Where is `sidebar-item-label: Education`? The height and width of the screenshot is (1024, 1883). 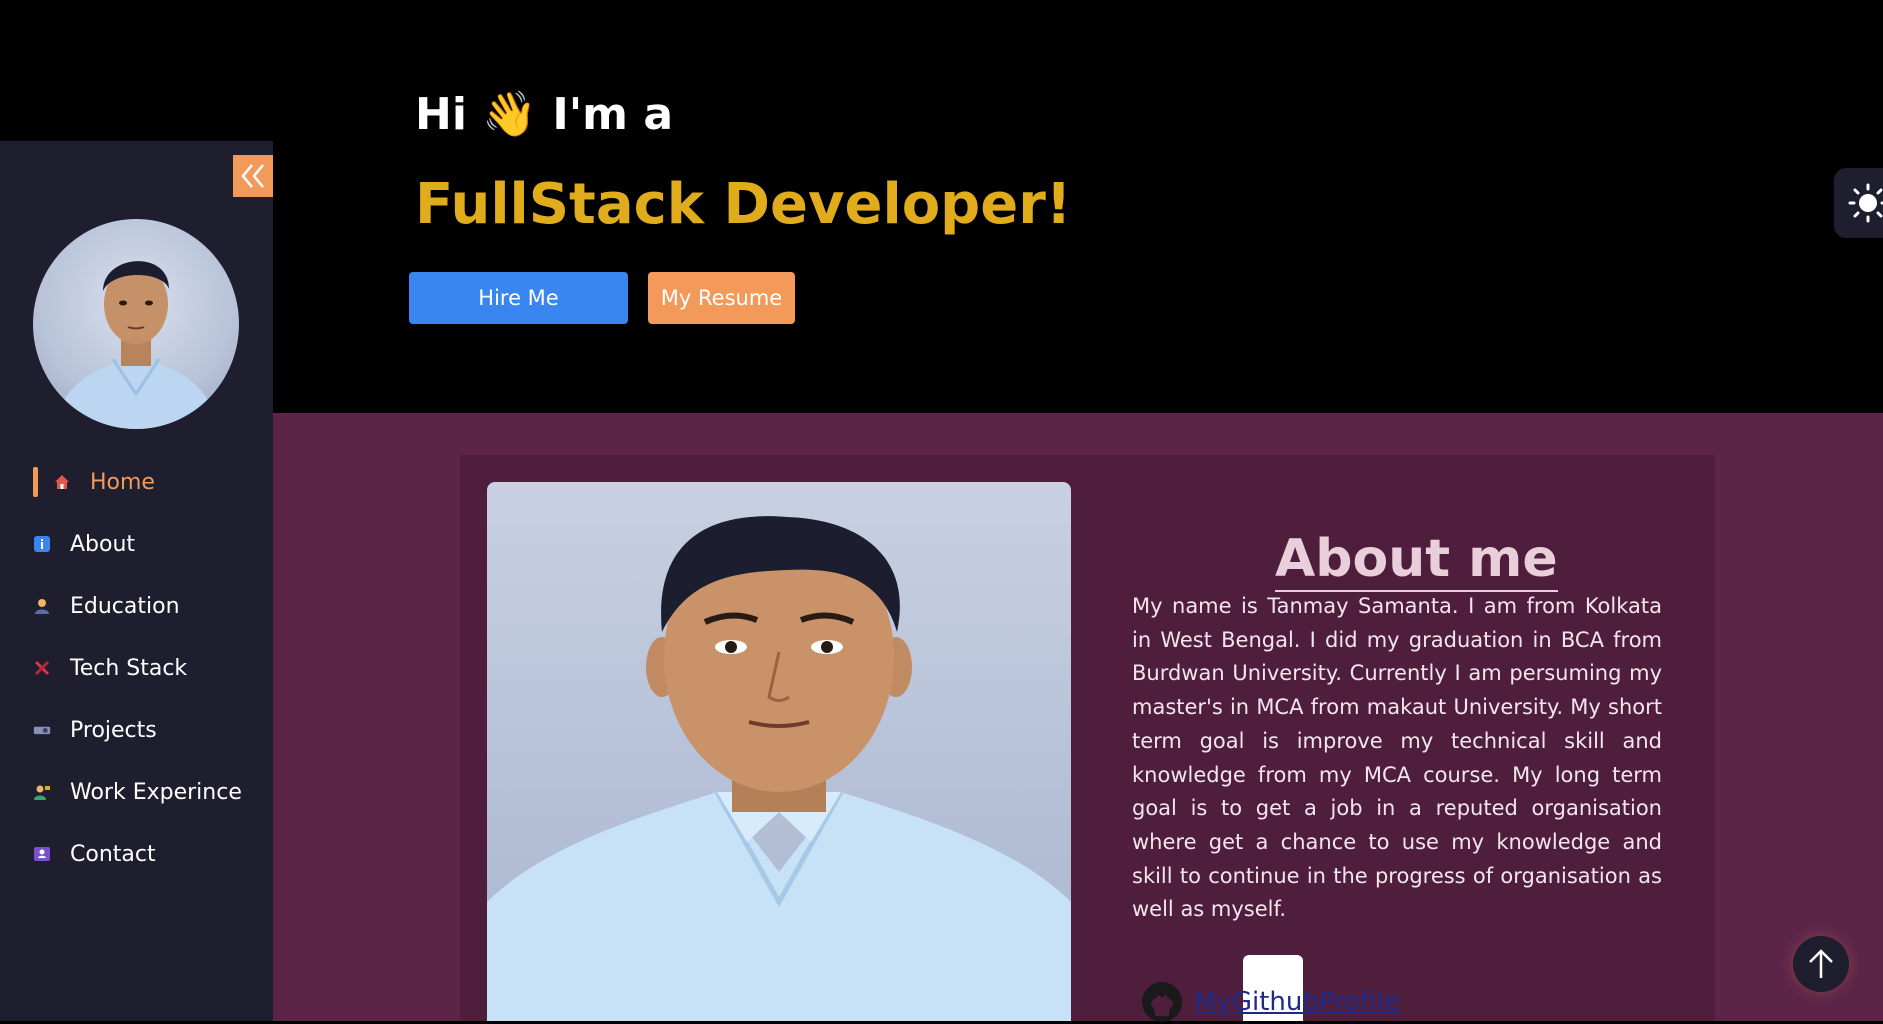
sidebar-item-label: Education is located at coordinates (125, 606).